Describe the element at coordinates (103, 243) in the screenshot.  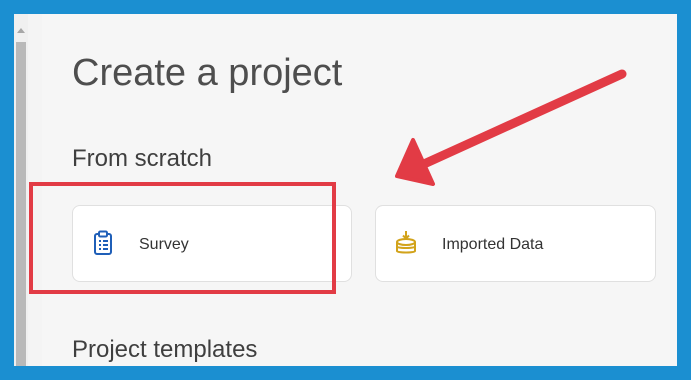
I see `clipboard-icon` at that location.